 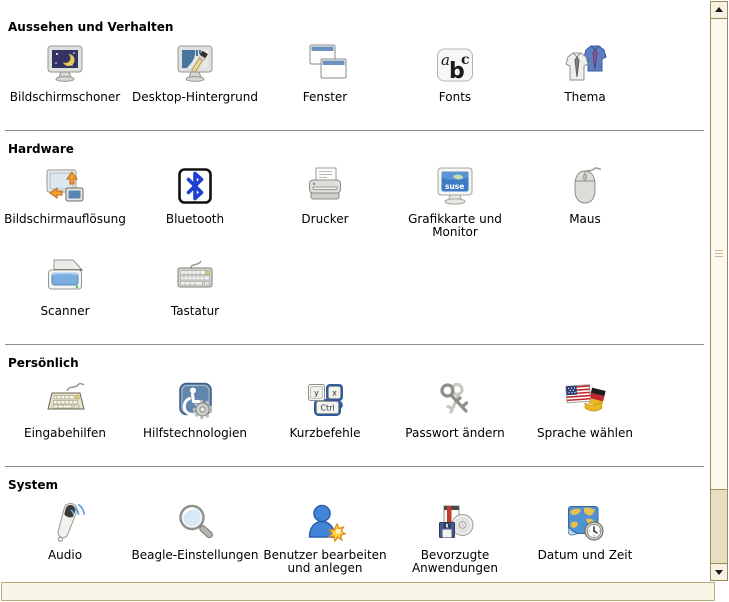 I want to click on launcher-label: Maus, so click(x=585, y=219).